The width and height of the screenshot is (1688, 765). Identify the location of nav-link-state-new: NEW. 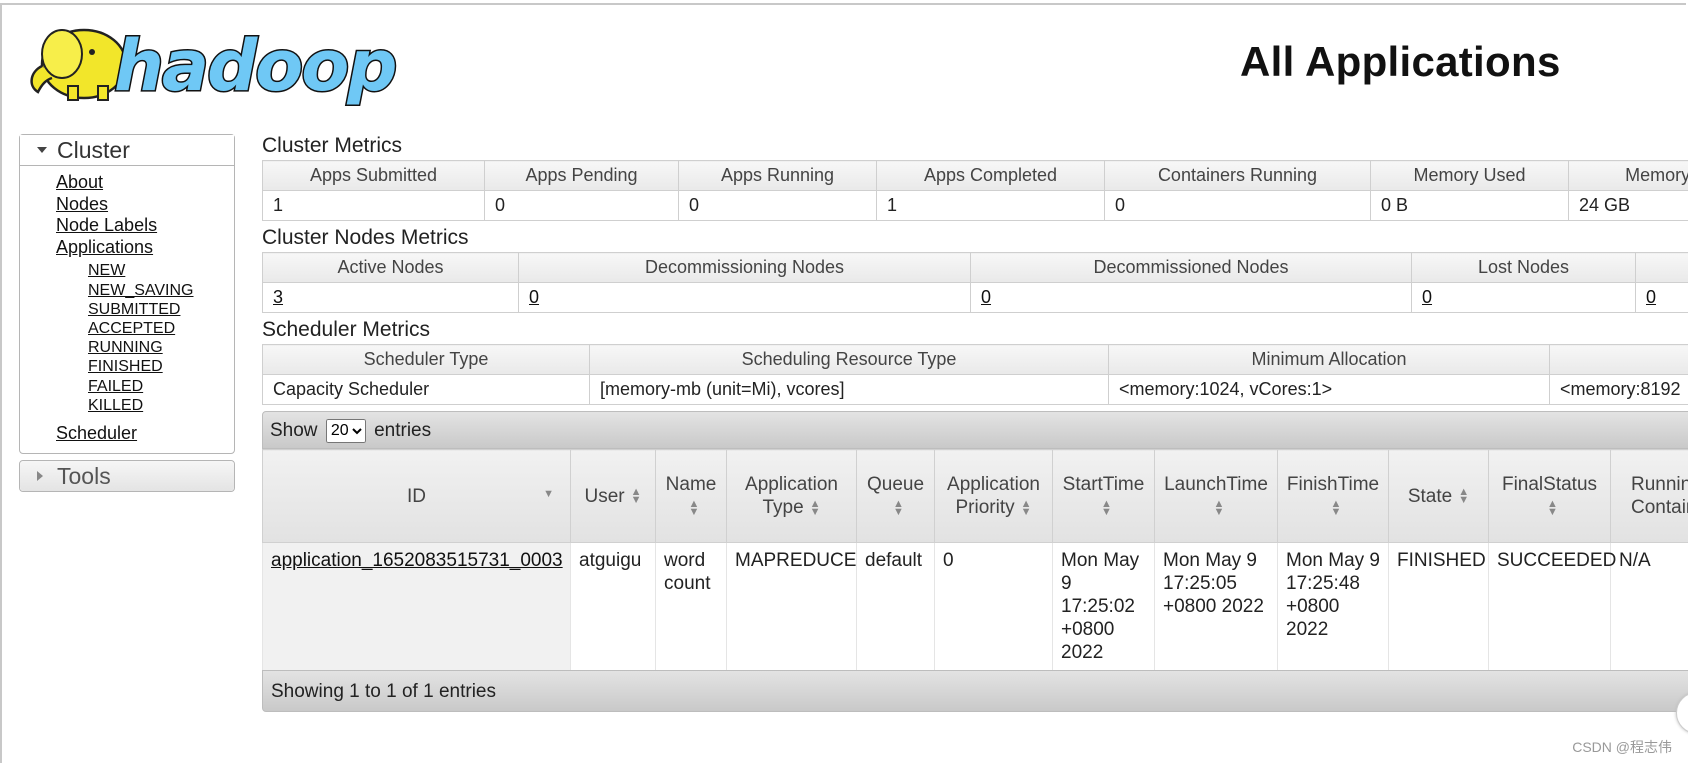
(161, 270).